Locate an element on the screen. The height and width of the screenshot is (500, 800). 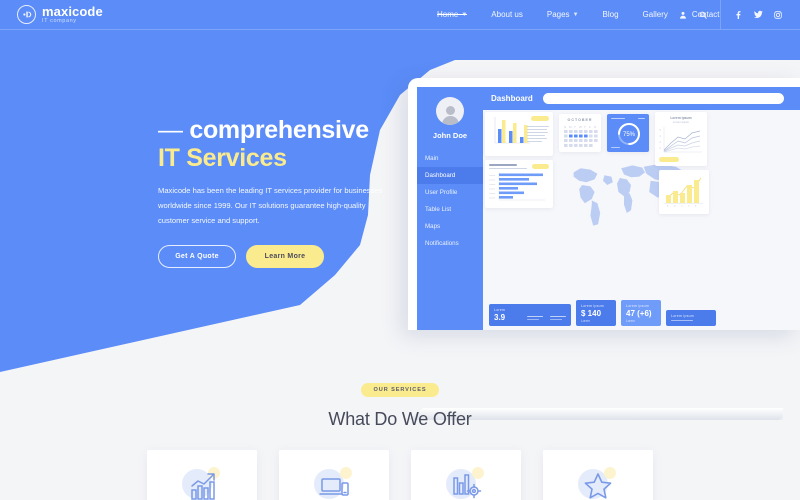
yellow-bar-svg: A B C D E is located at coordinates (683, 192).